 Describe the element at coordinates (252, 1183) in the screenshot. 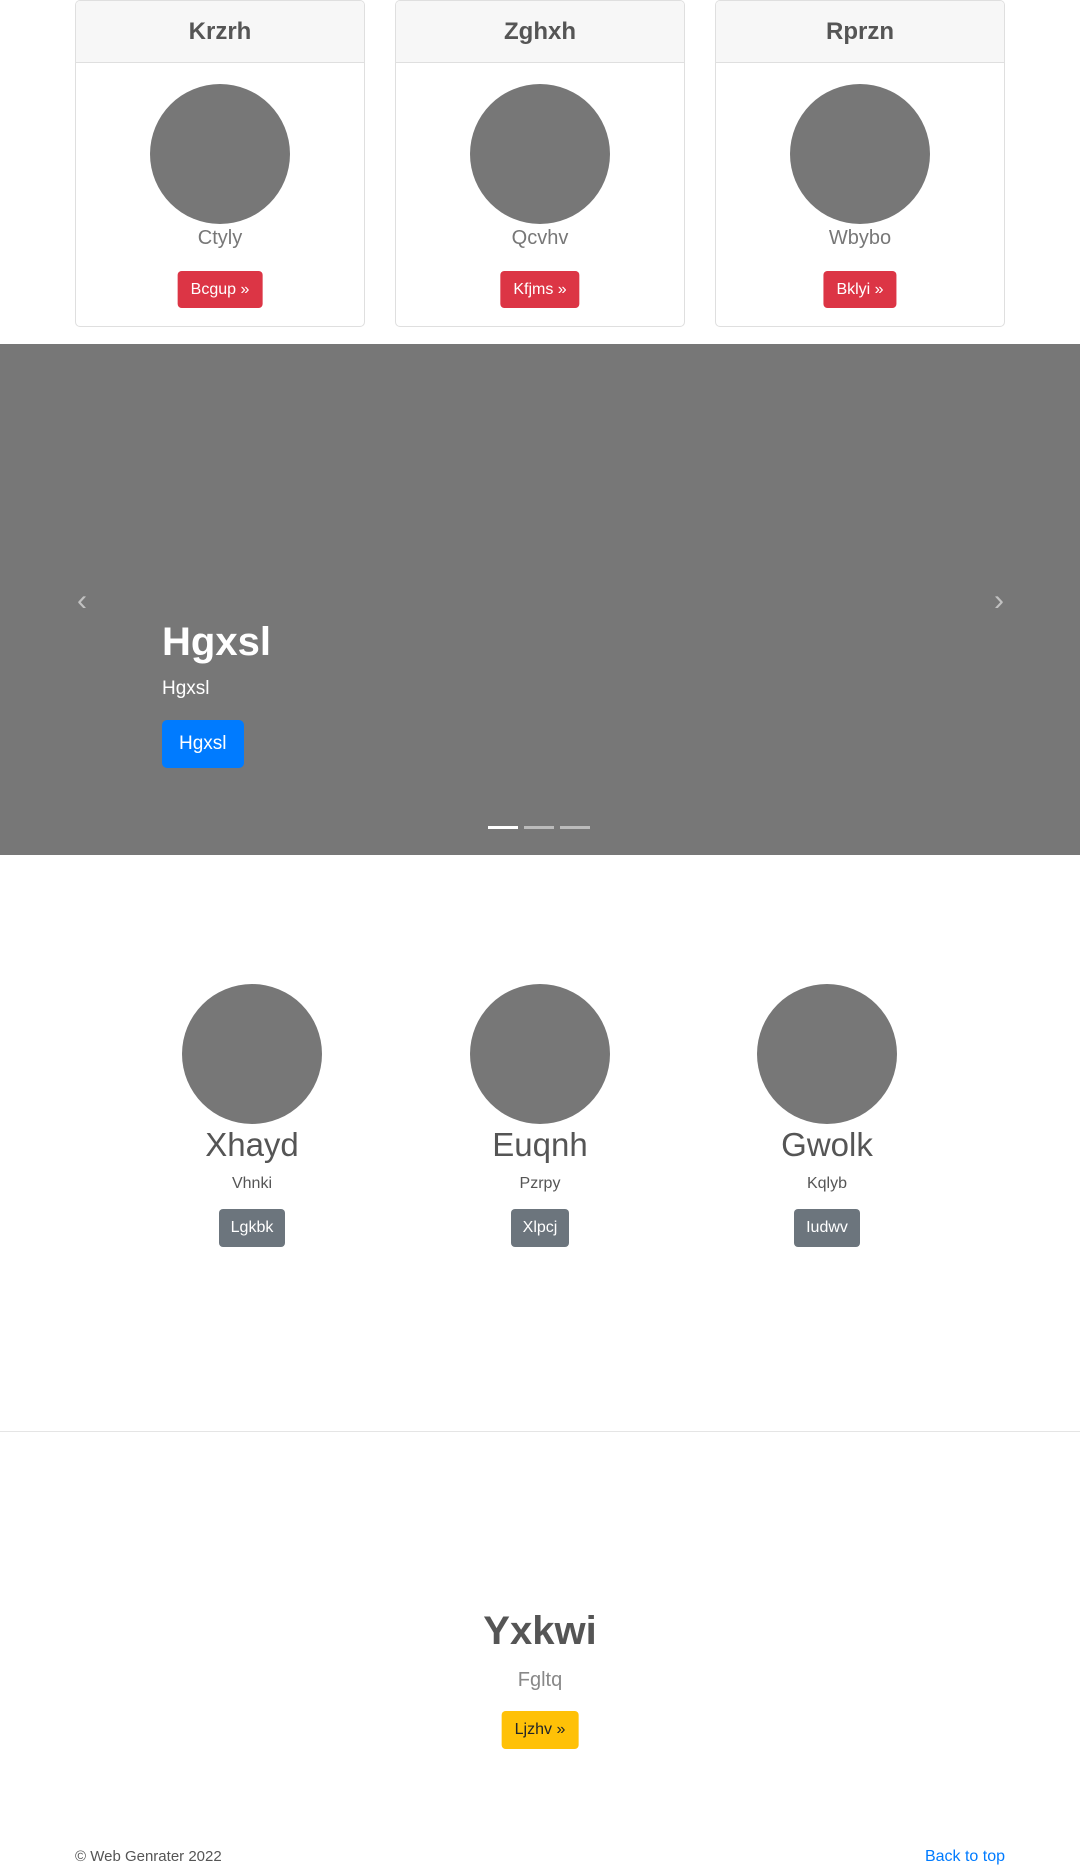

I see `column-text: Vhnki` at that location.